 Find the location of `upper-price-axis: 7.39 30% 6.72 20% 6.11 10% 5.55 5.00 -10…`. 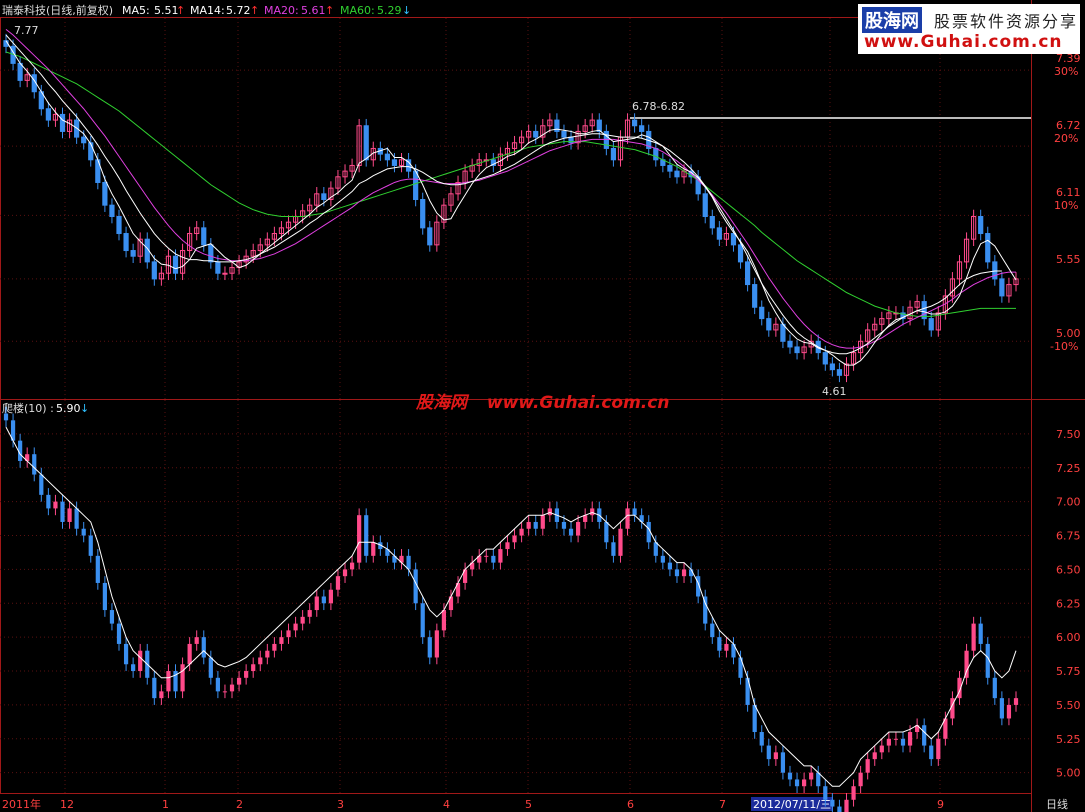

upper-price-axis: 7.39 30% 6.72 20% 6.11 10% 5.55 5.00 -10… is located at coordinates (1065, 202).